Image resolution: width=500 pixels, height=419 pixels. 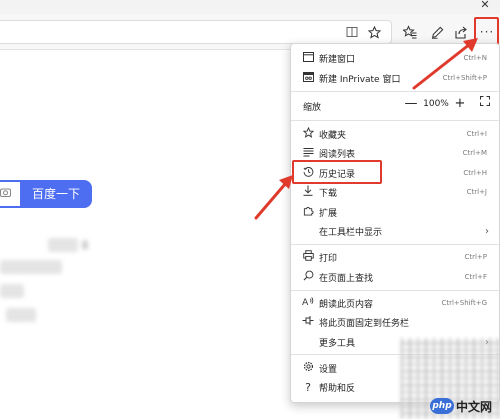 What do you see at coordinates (337, 172) in the screenshot?
I see `history-highlight-box` at bounding box center [337, 172].